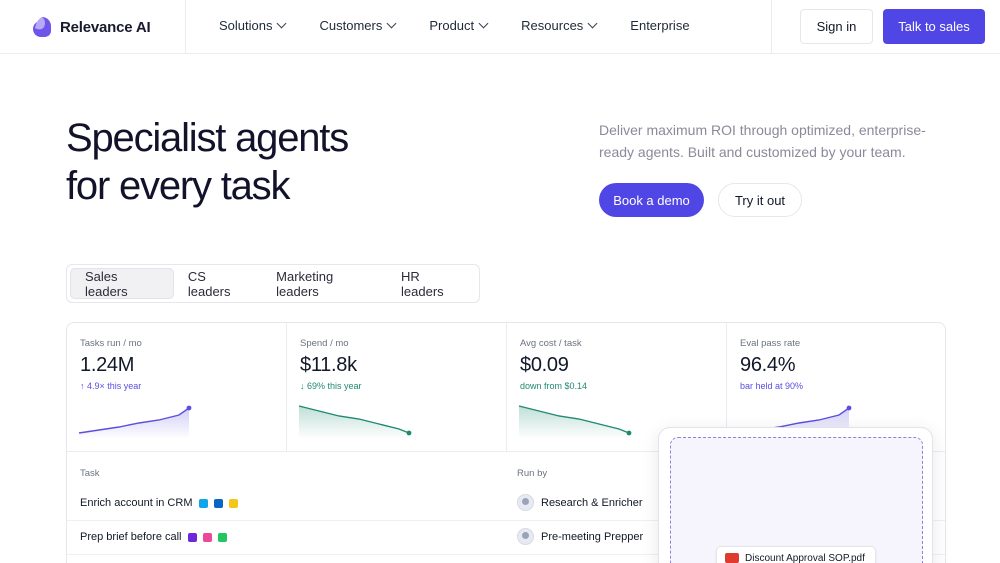 The width and height of the screenshot is (1000, 563). What do you see at coordinates (207, 138) in the screenshot?
I see `hero-title-line1: Specialist agents` at bounding box center [207, 138].